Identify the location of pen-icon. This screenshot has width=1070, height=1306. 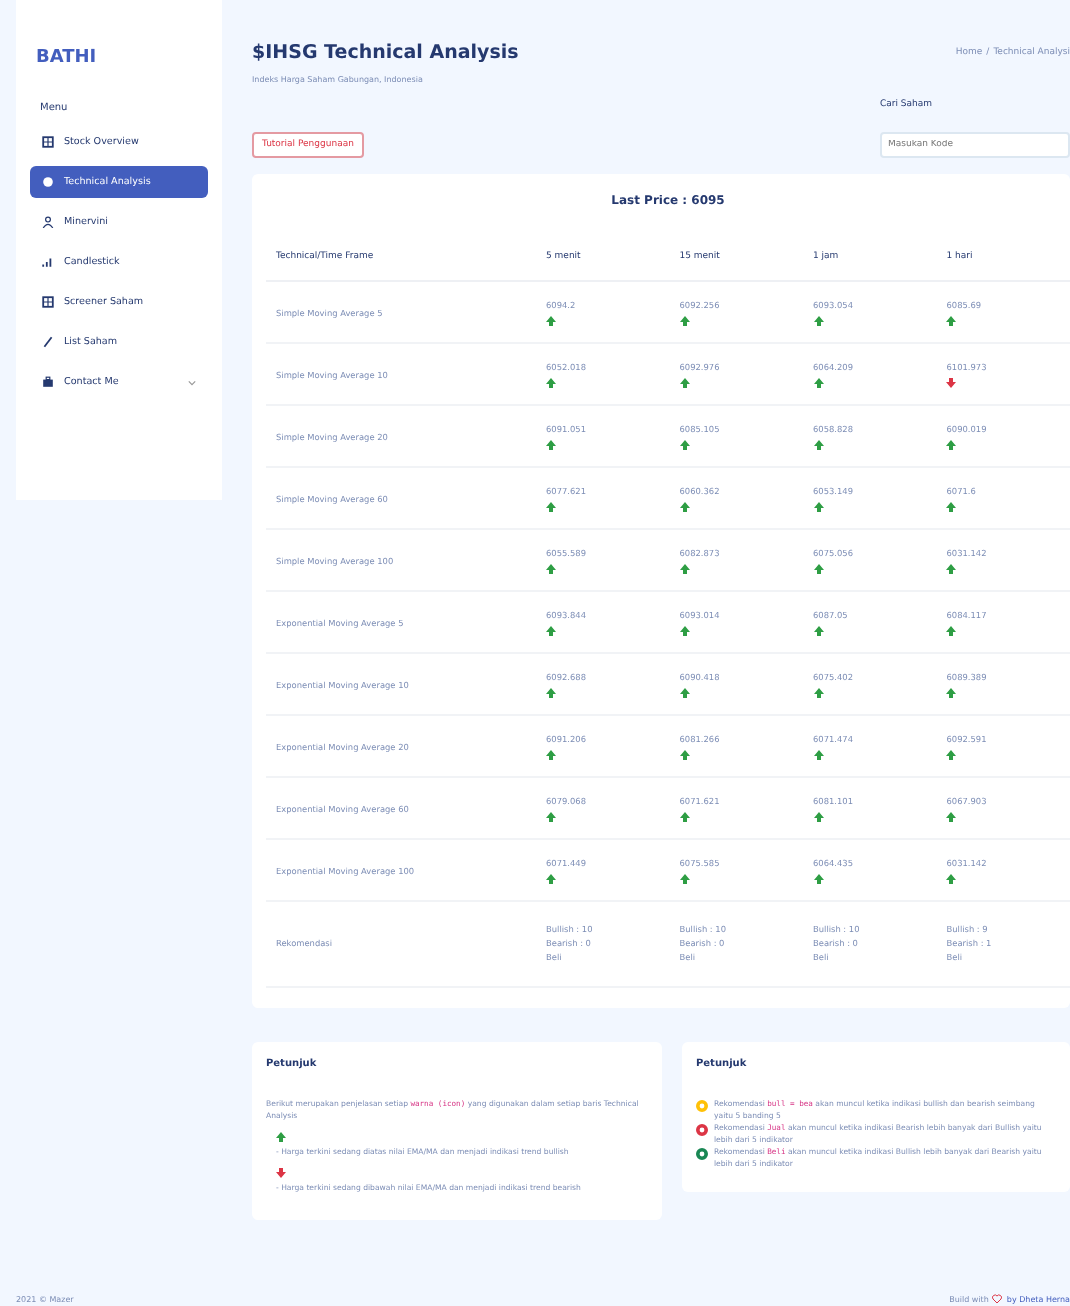
(48, 342).